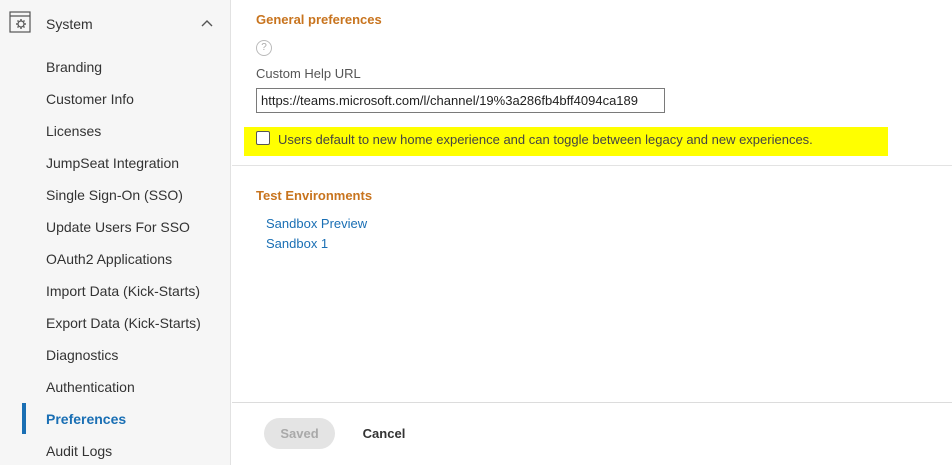  Describe the element at coordinates (384, 433) in the screenshot. I see `cancel-button: Cancel` at that location.